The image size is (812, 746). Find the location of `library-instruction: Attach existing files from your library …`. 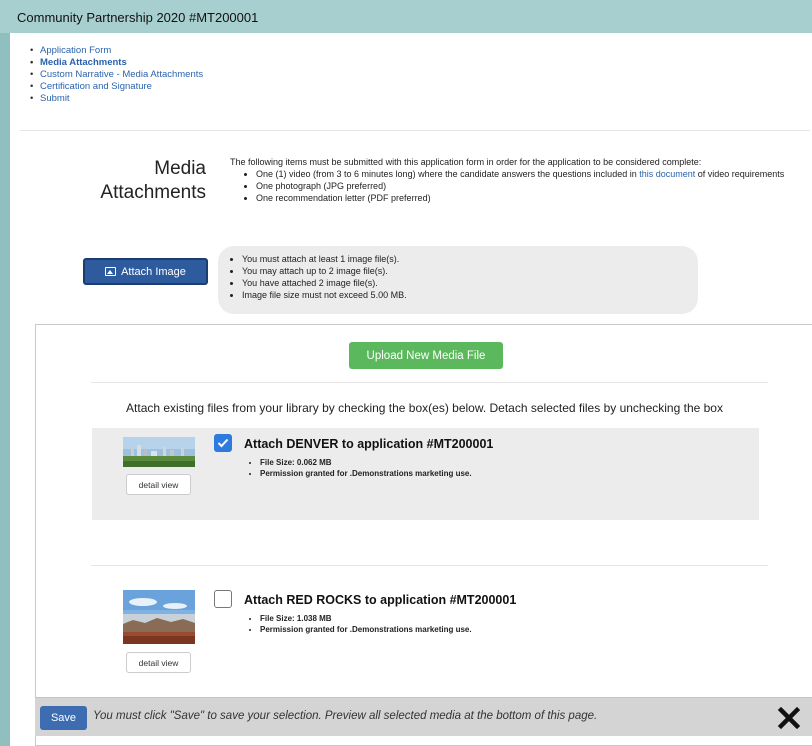

library-instruction: Attach existing files from your library … is located at coordinates (424, 408).